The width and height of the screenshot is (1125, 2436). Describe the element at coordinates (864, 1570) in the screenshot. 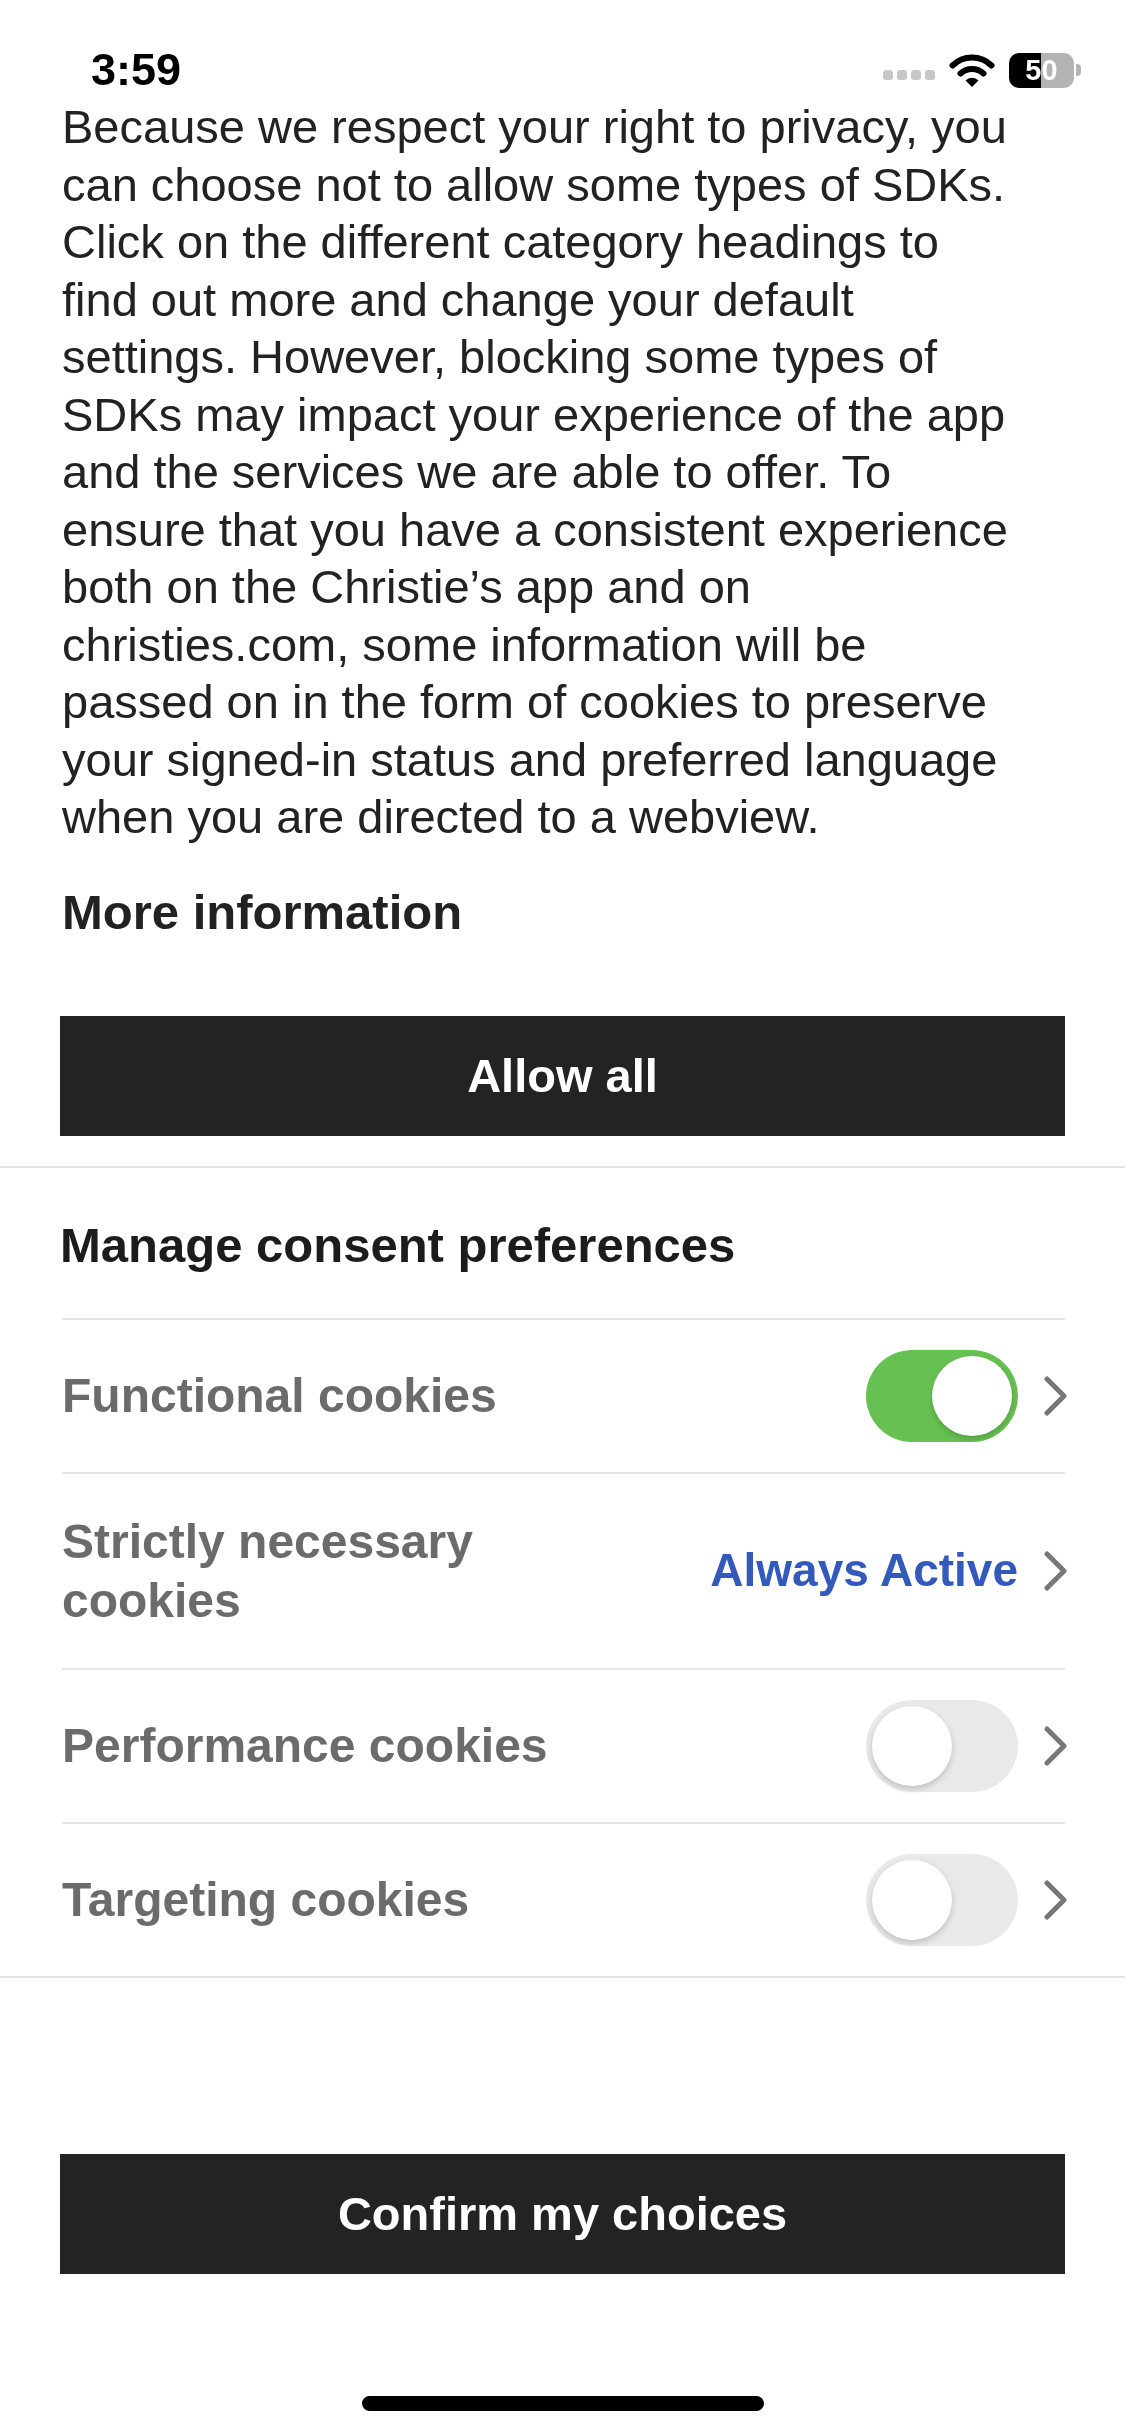

I see `status-label: Always Active` at that location.